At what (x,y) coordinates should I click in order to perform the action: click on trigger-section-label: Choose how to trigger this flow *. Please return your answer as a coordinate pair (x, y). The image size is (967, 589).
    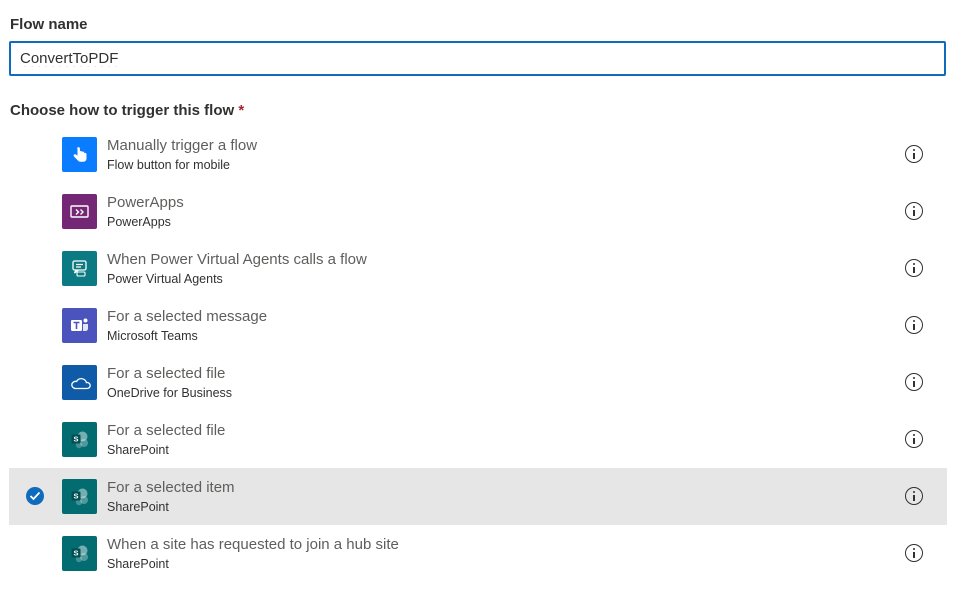
    Looking at the image, I should click on (127, 110).